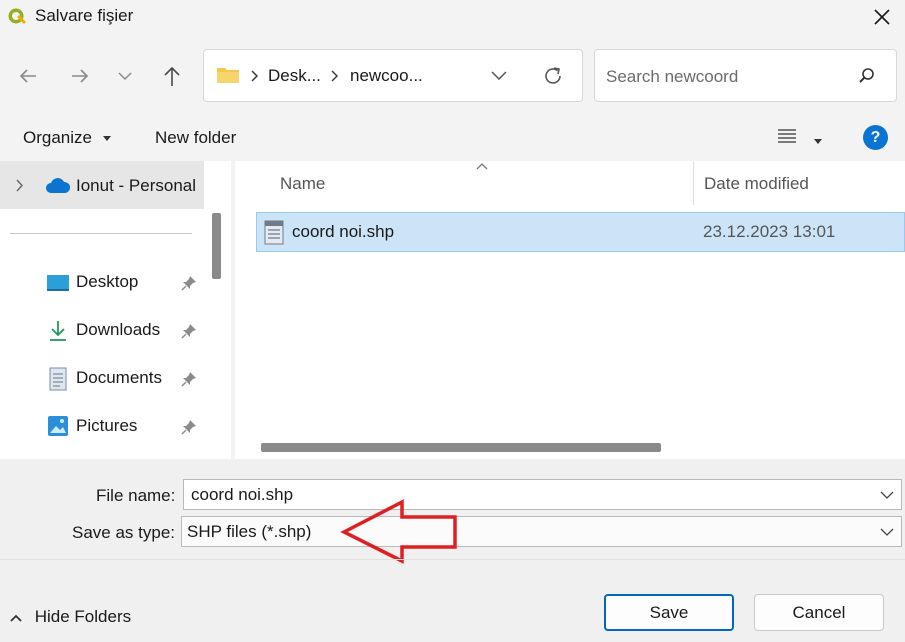 The height and width of the screenshot is (642, 905). I want to click on save-type-select: SHP files (*.shp), so click(541, 531).